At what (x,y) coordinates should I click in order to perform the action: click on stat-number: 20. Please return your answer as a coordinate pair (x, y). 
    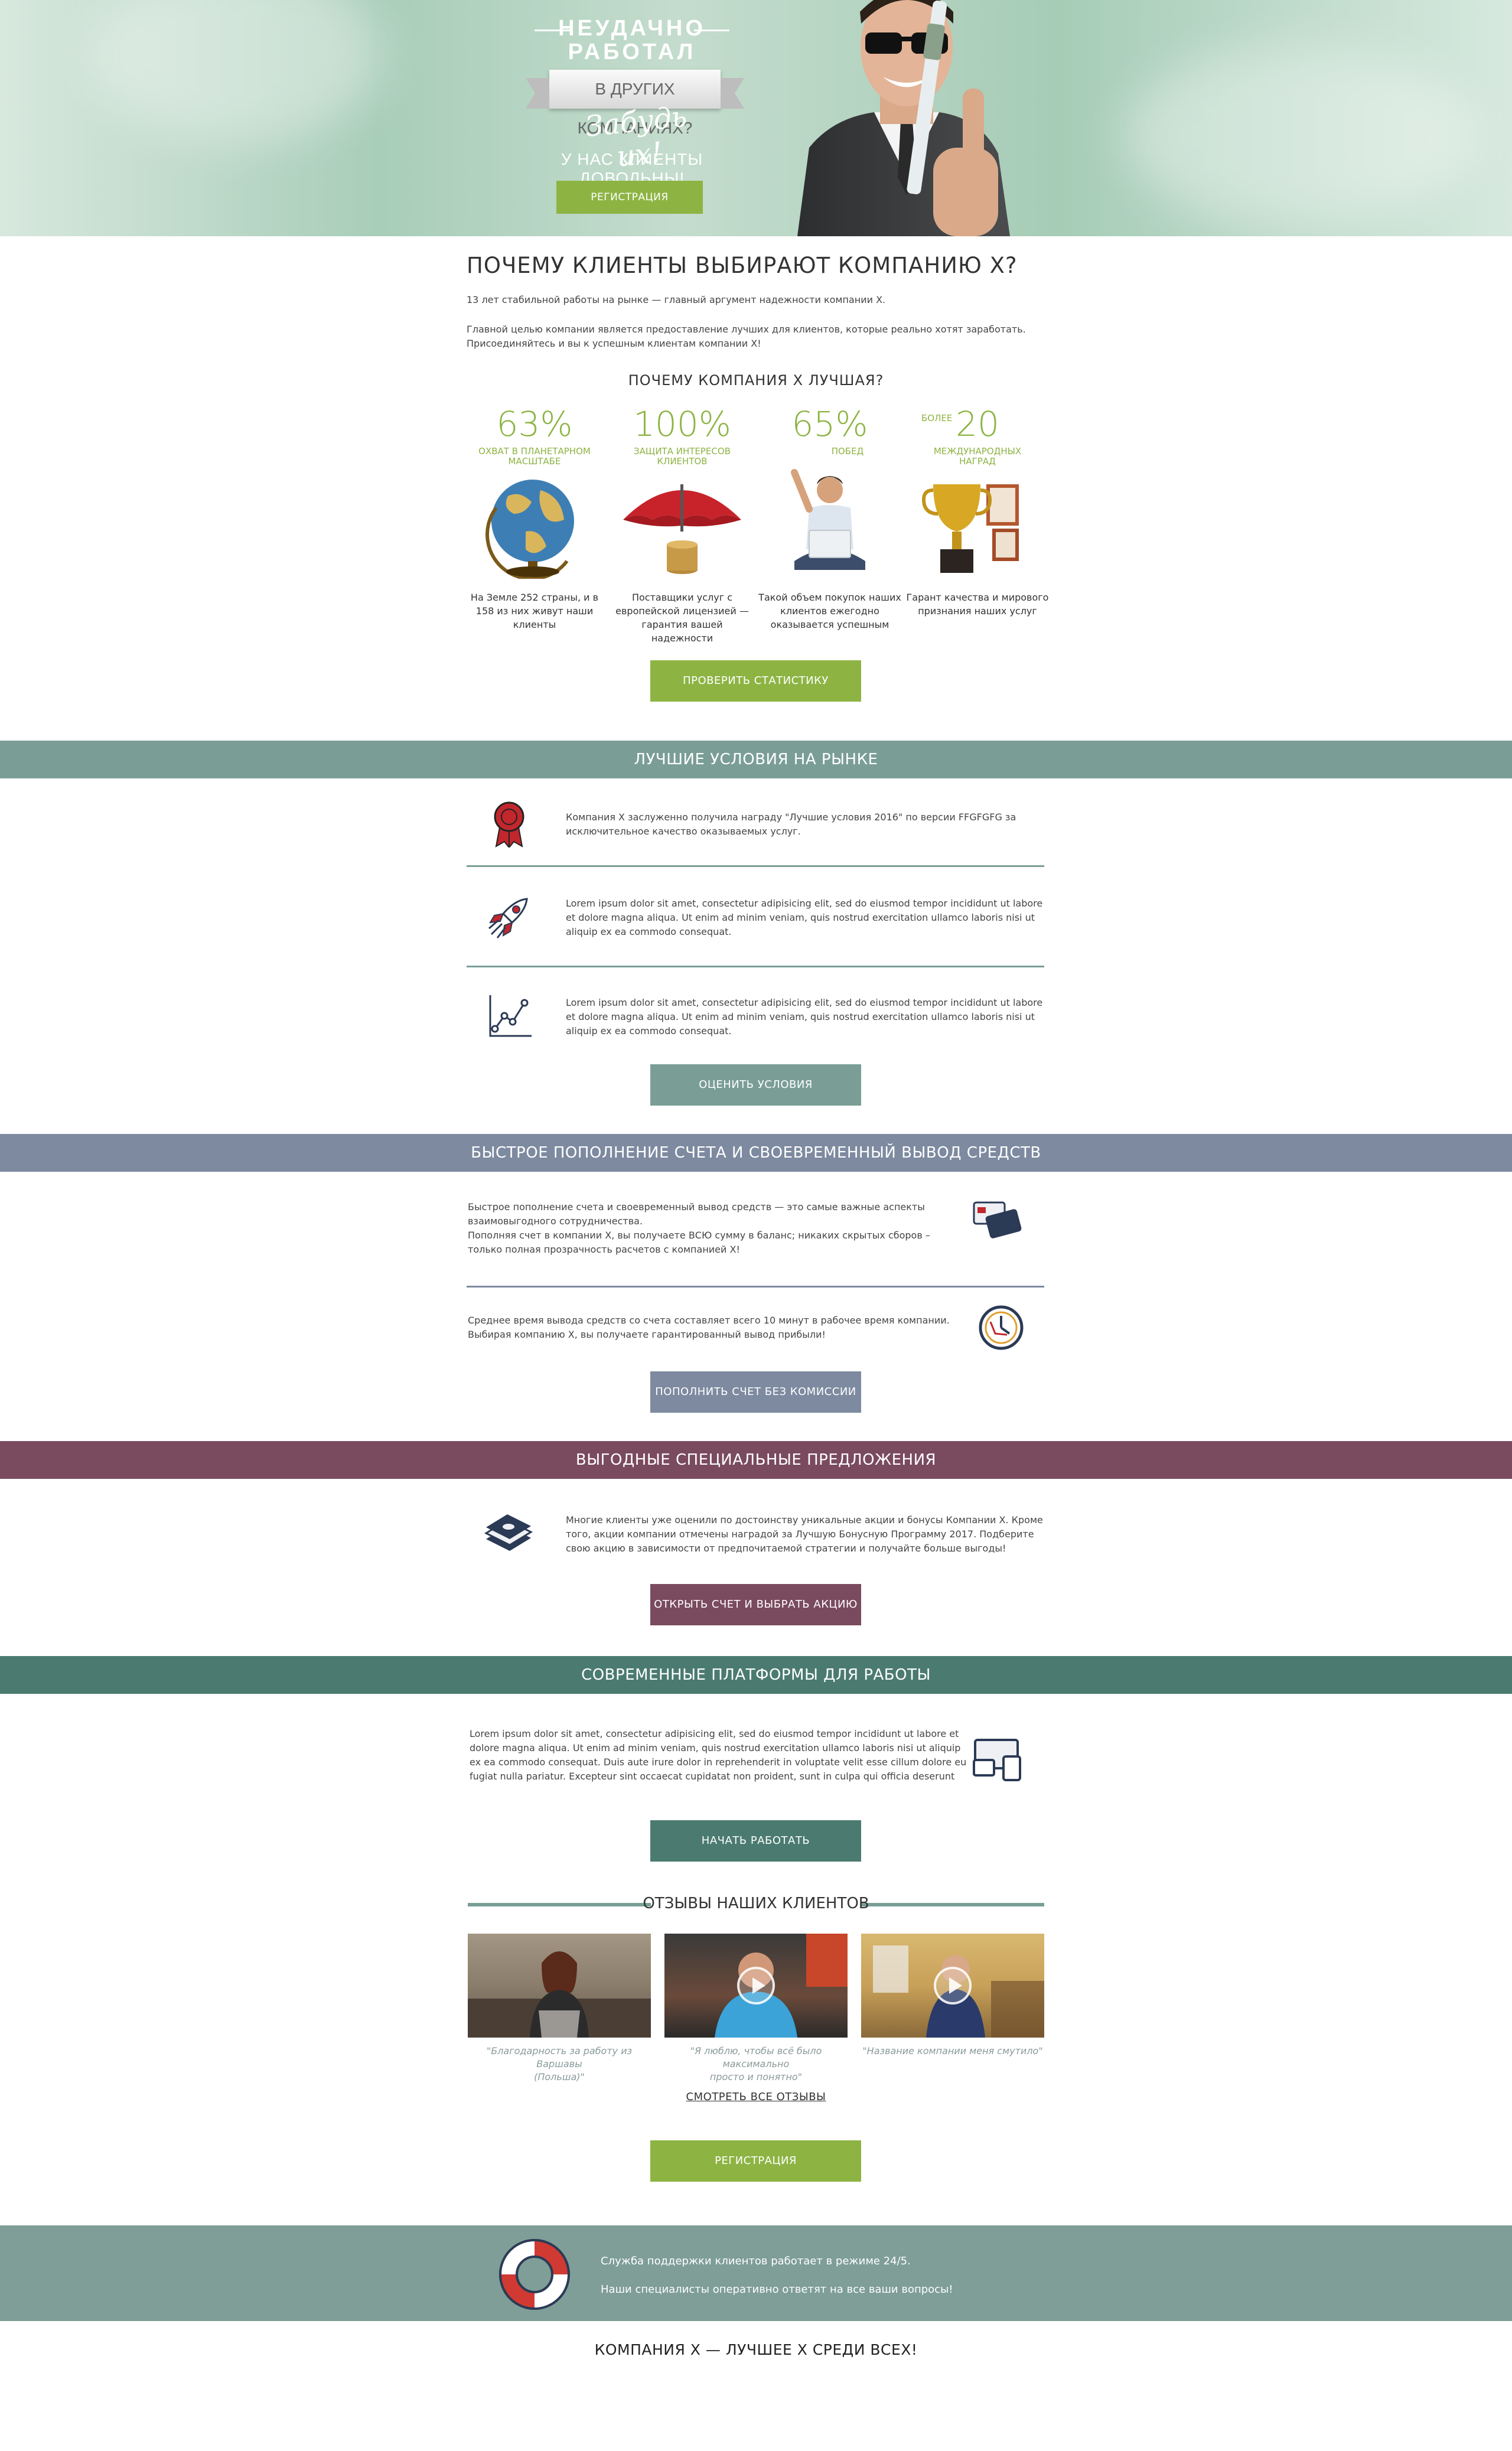
    Looking at the image, I should click on (977, 424).